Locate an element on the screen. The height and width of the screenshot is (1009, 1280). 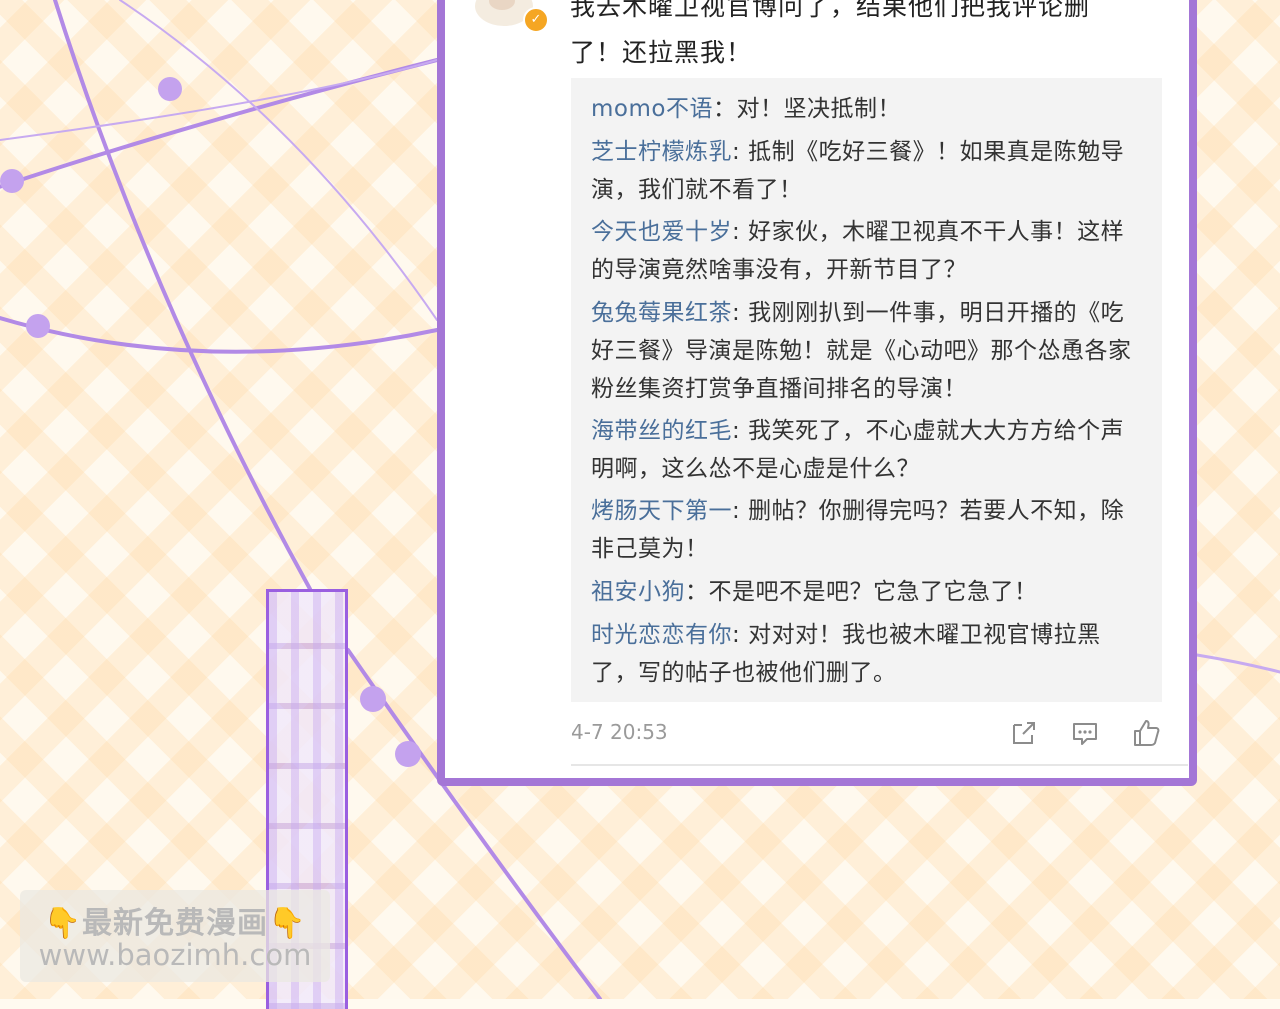
reply-username: 祖安小狗 is located at coordinates (638, 592).